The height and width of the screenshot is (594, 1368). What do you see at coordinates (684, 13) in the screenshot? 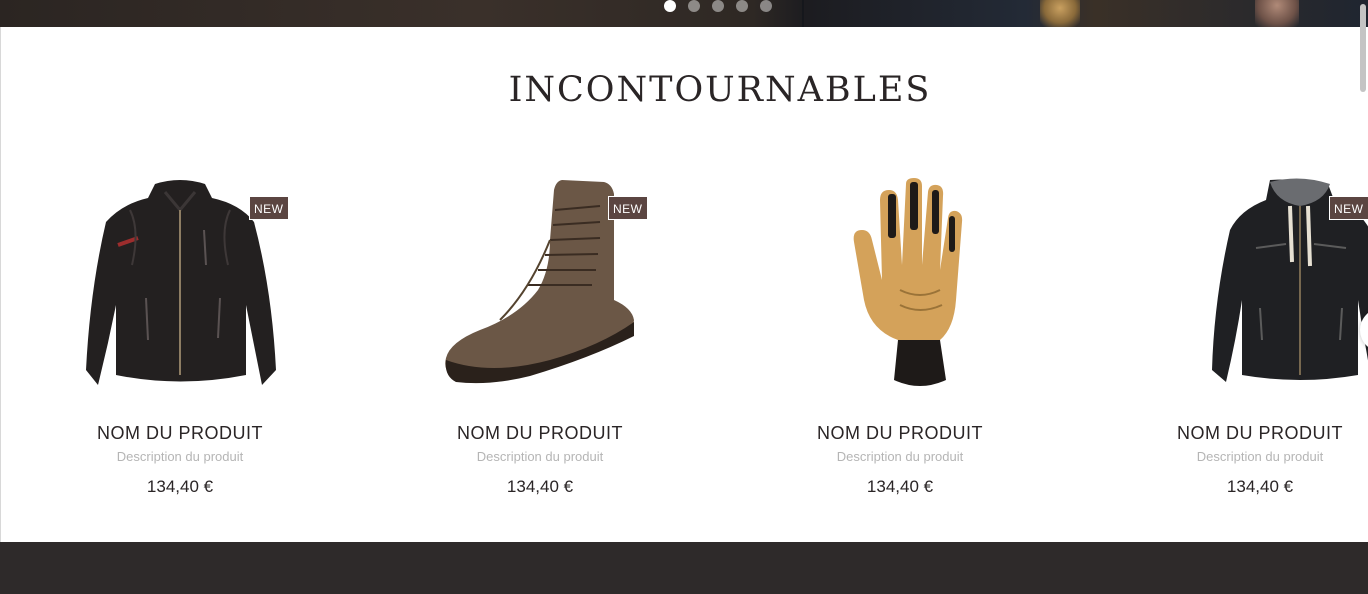
I see `hero-carousel` at bounding box center [684, 13].